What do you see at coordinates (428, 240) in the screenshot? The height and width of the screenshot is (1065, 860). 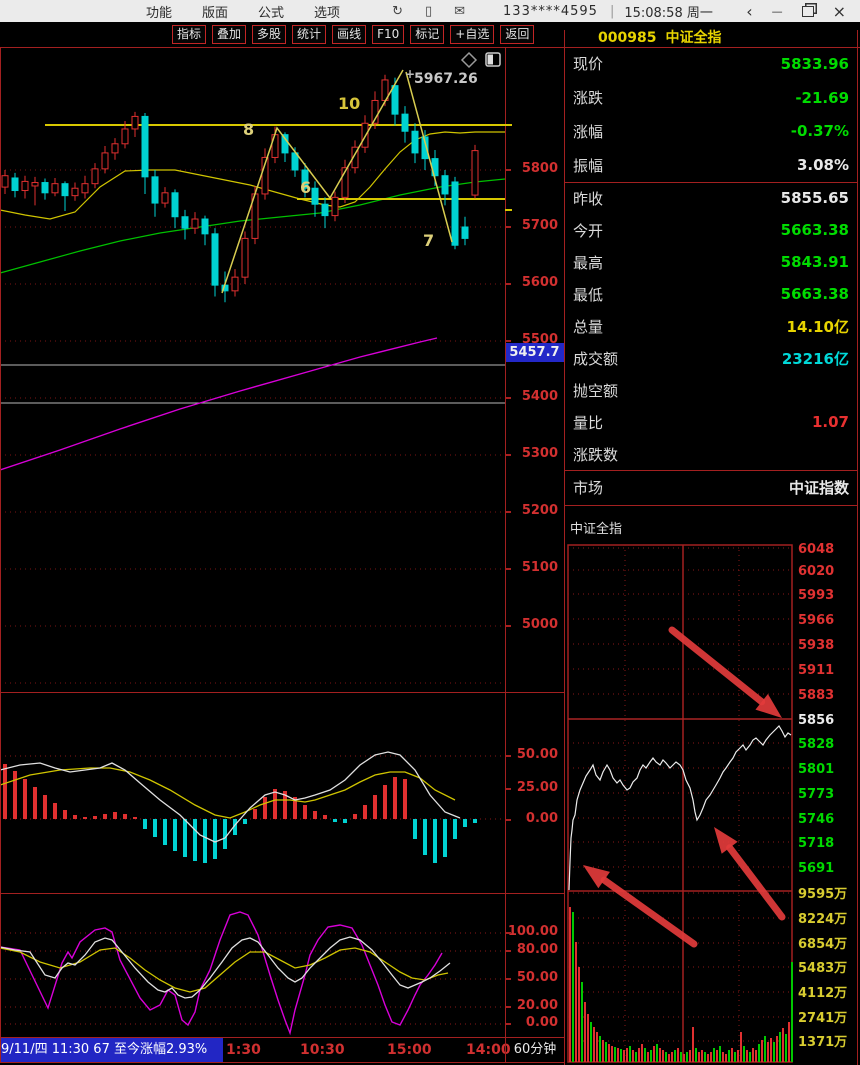 I see `svg-text: 7` at bounding box center [428, 240].